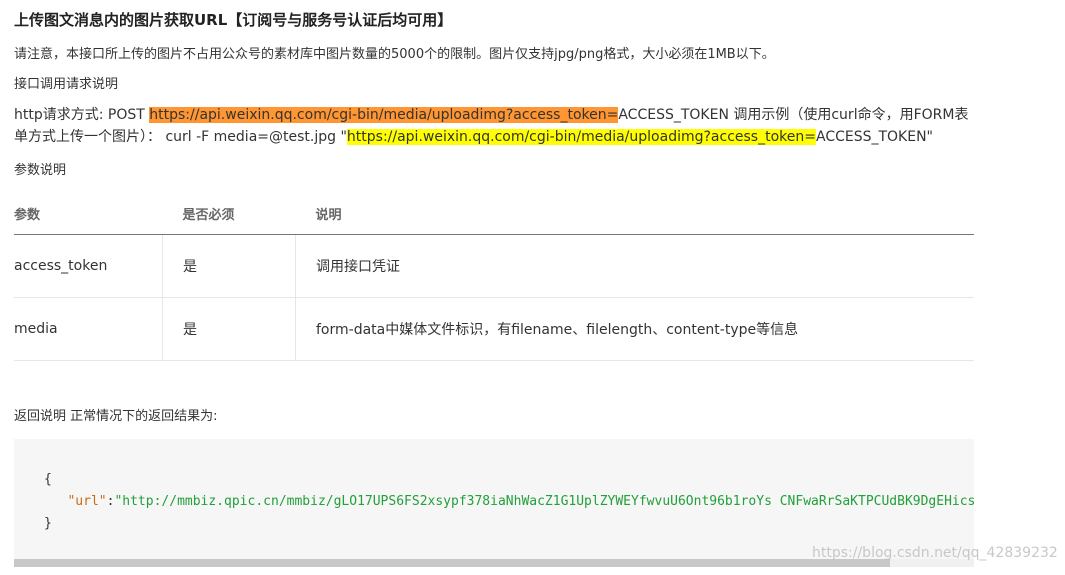  Describe the element at coordinates (116, 416) in the screenshot. I see `return-description: 返回说明 正常情况下的返回结果为:` at that location.